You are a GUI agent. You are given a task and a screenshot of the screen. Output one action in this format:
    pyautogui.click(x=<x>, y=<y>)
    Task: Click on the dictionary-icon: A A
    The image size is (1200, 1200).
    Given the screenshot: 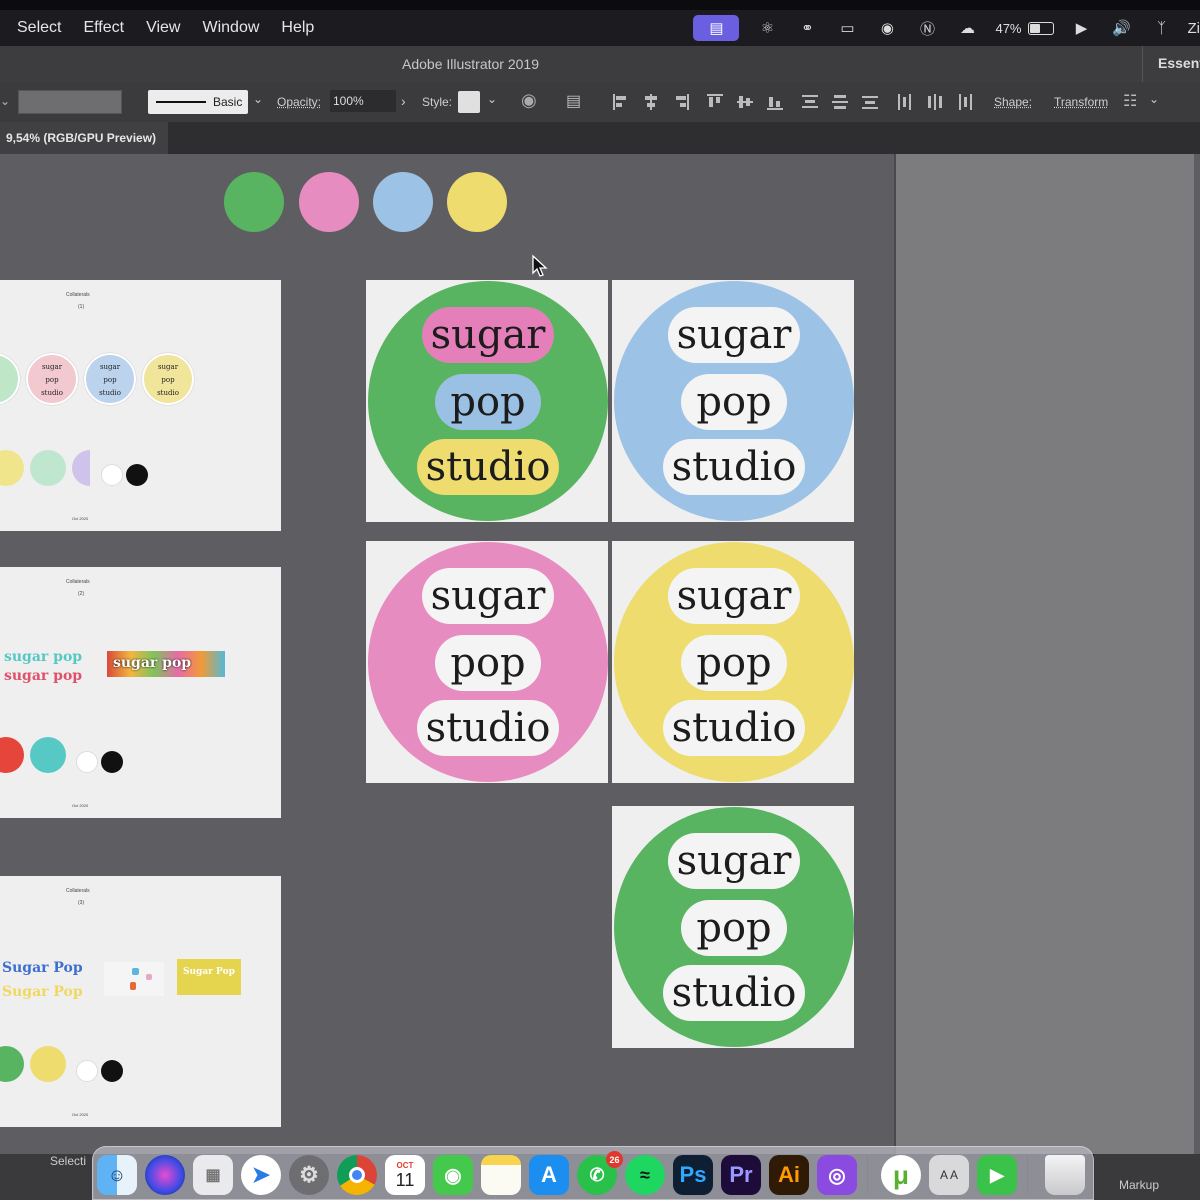 What is the action you would take?
    pyautogui.click(x=949, y=1175)
    